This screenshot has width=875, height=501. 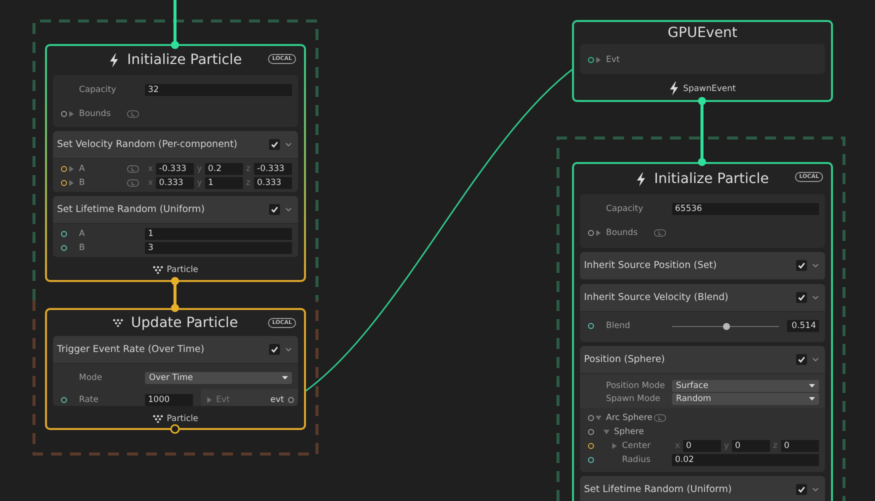 I want to click on particles-icon, so click(x=118, y=323).